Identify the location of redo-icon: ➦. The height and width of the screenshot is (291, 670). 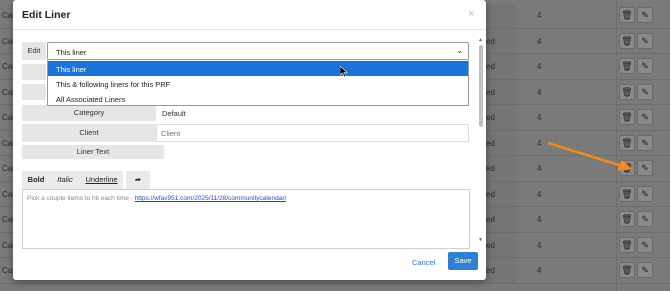
(138, 180).